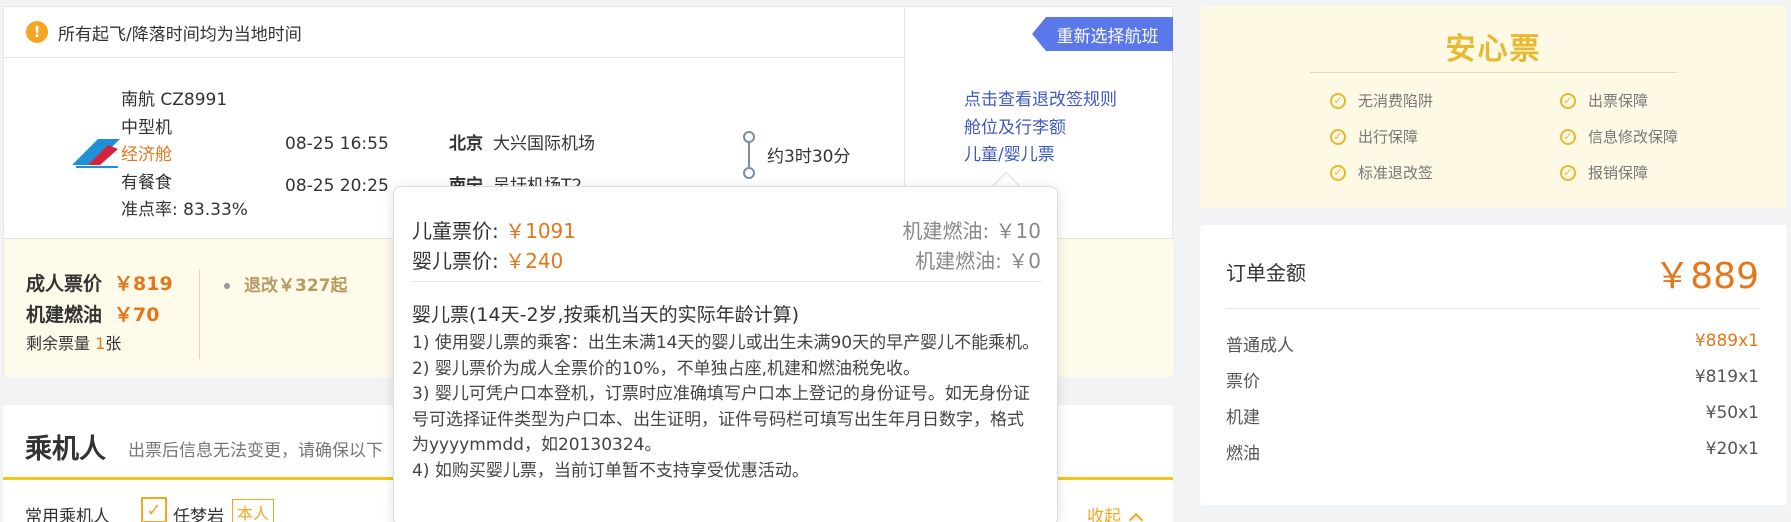  What do you see at coordinates (1243, 454) in the screenshot?
I see `order-row-label: 燃油` at bounding box center [1243, 454].